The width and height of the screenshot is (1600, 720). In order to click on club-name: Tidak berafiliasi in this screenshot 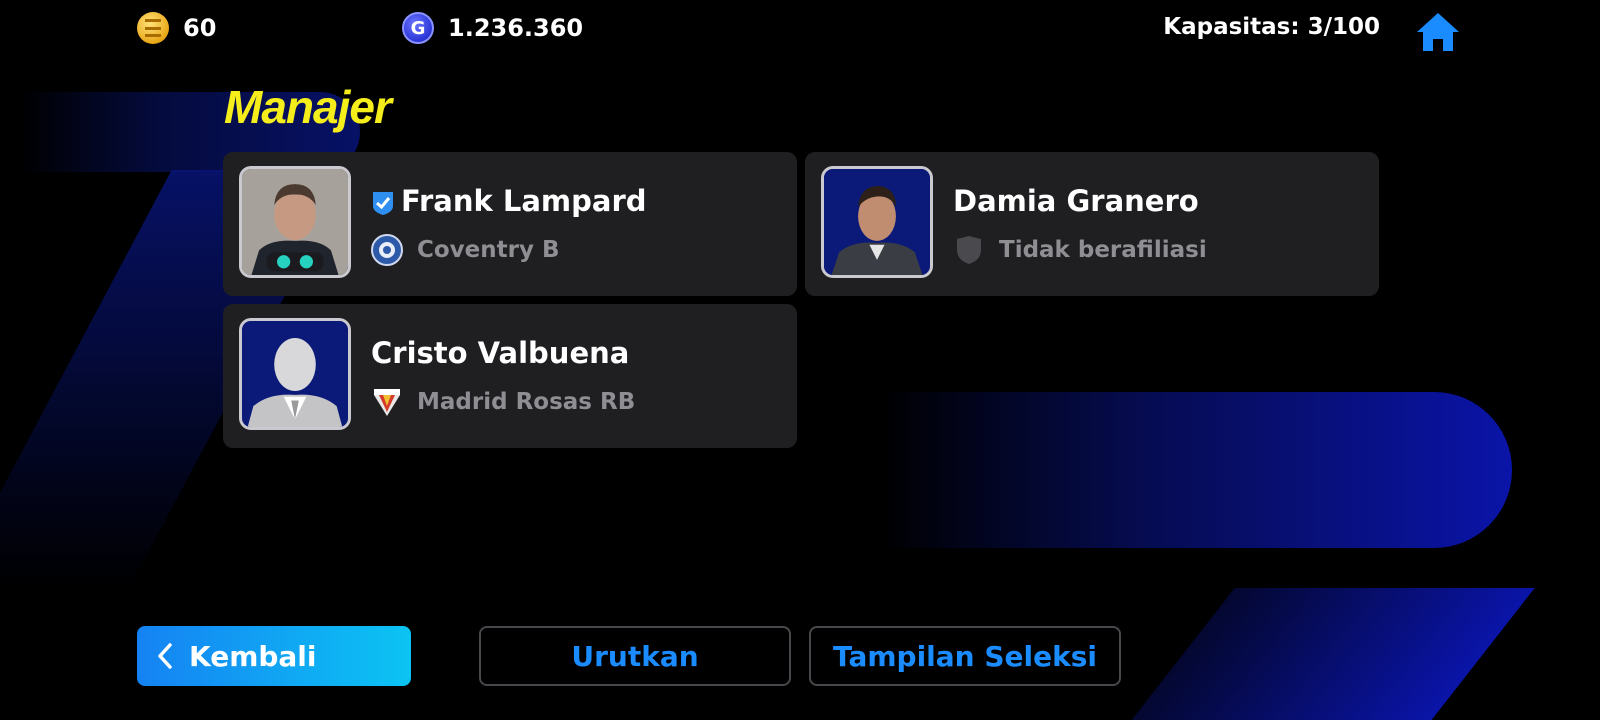, I will do `click(1103, 250)`.